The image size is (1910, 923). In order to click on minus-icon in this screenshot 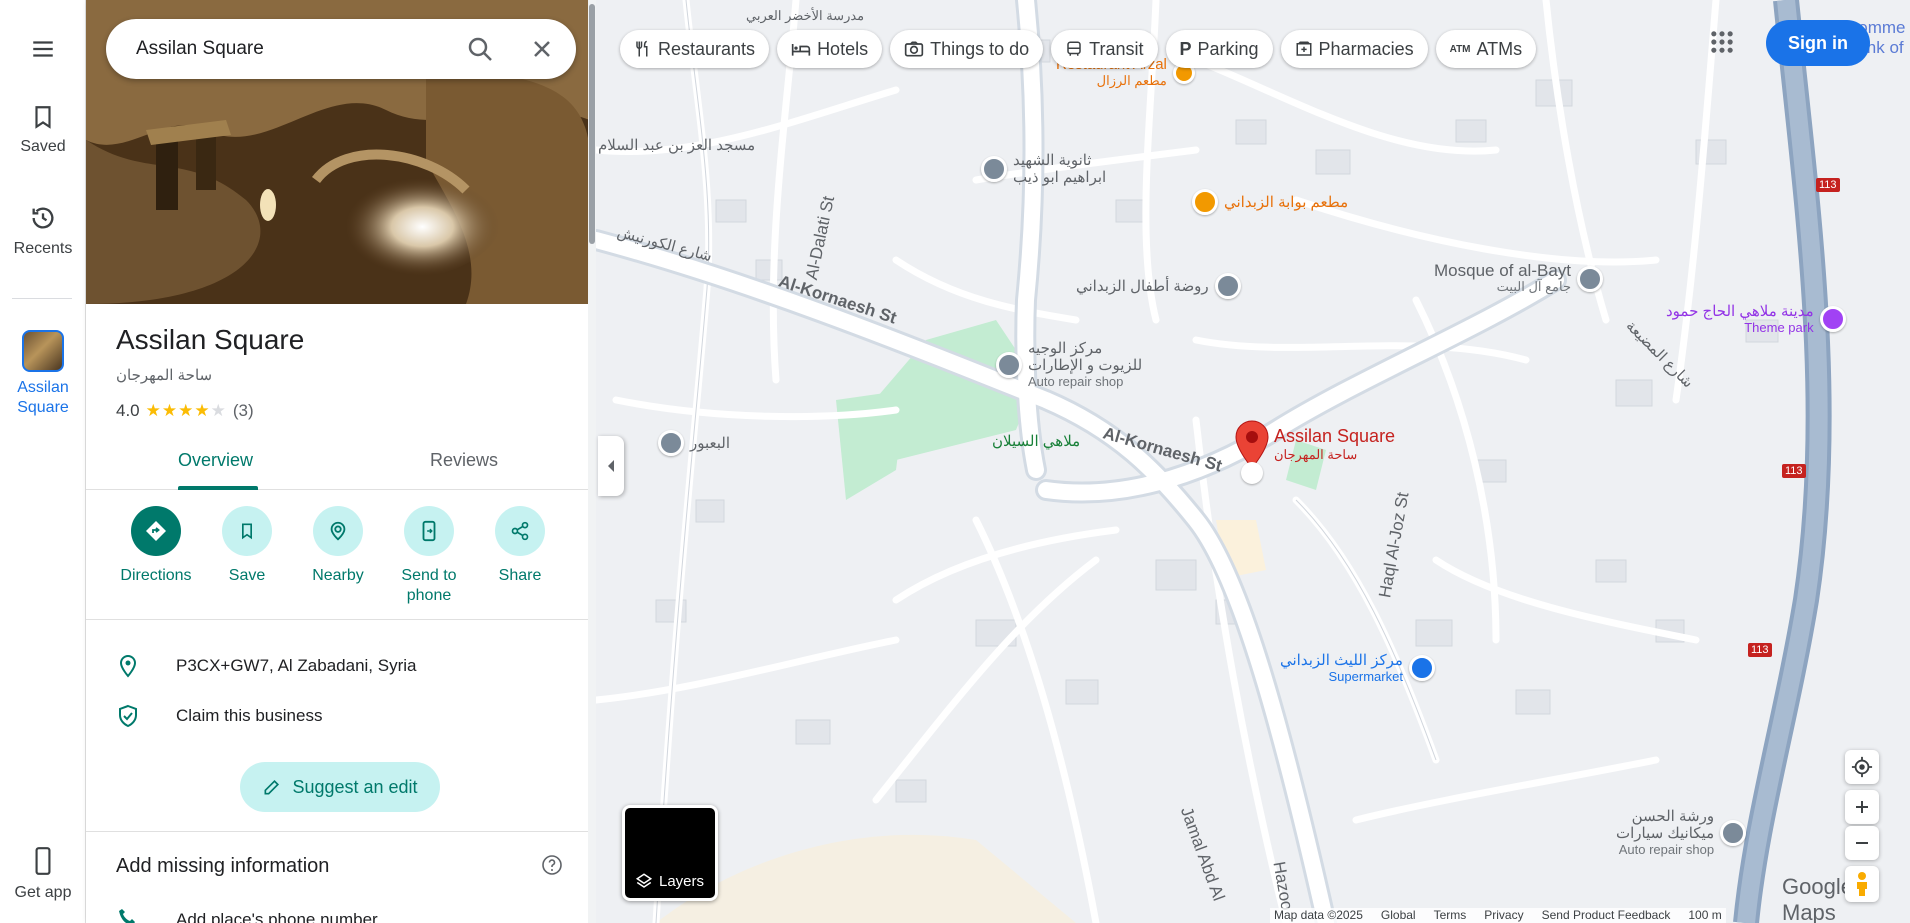, I will do `click(1862, 843)`.